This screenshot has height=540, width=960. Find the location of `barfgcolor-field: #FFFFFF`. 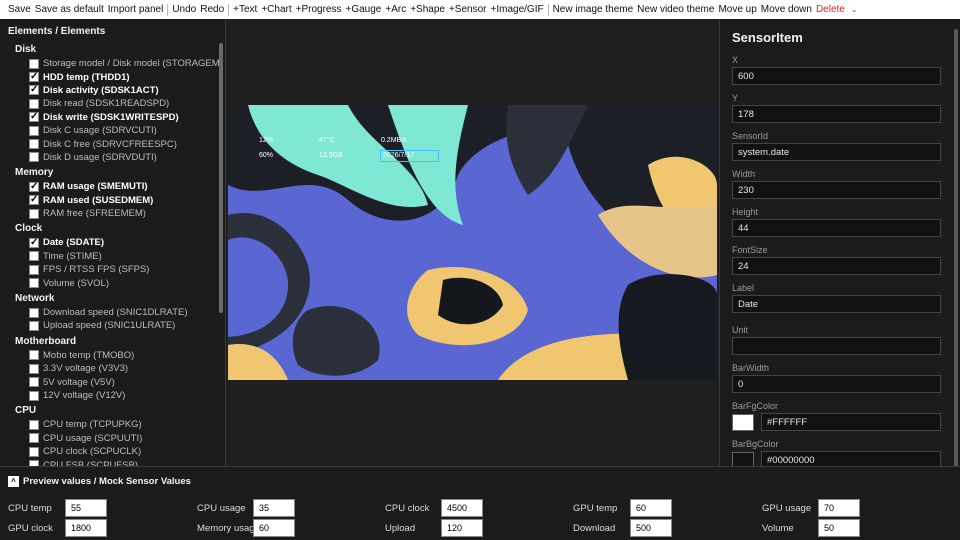

barfgcolor-field: #FFFFFF is located at coordinates (851, 422).